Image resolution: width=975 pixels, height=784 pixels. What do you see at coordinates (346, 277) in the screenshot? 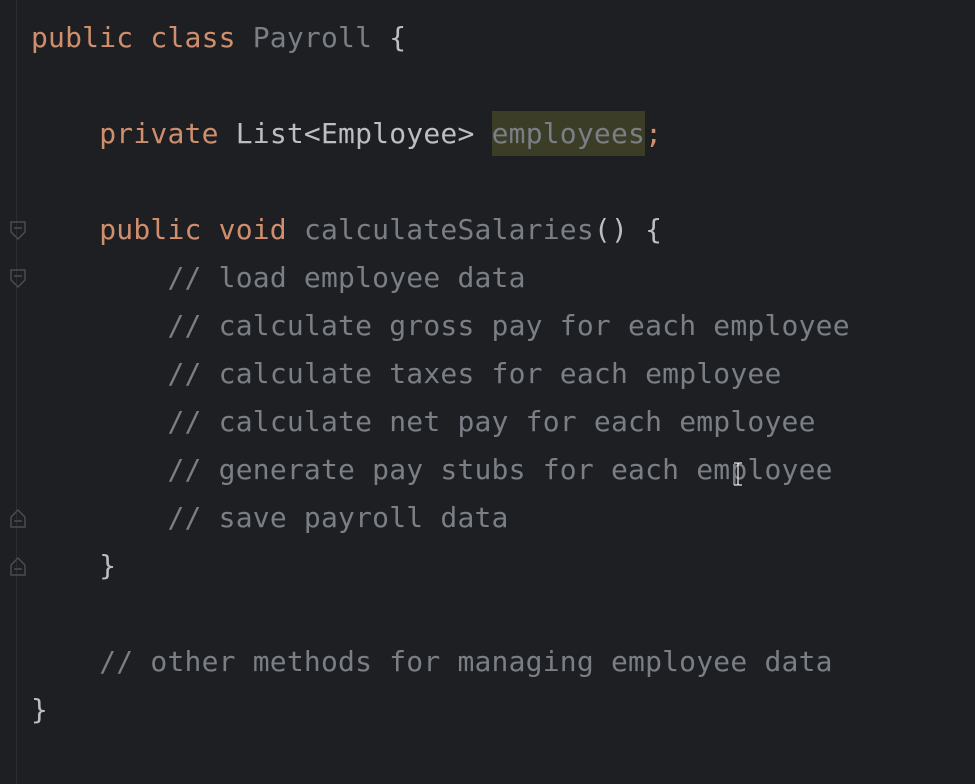
I see `code-comment: // load employee data` at bounding box center [346, 277].